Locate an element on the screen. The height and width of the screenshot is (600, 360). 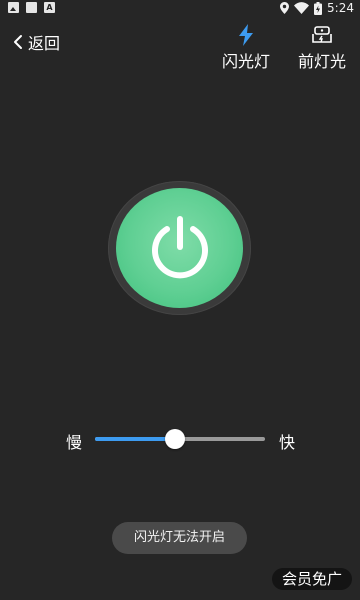
power-button is located at coordinates (179, 248).